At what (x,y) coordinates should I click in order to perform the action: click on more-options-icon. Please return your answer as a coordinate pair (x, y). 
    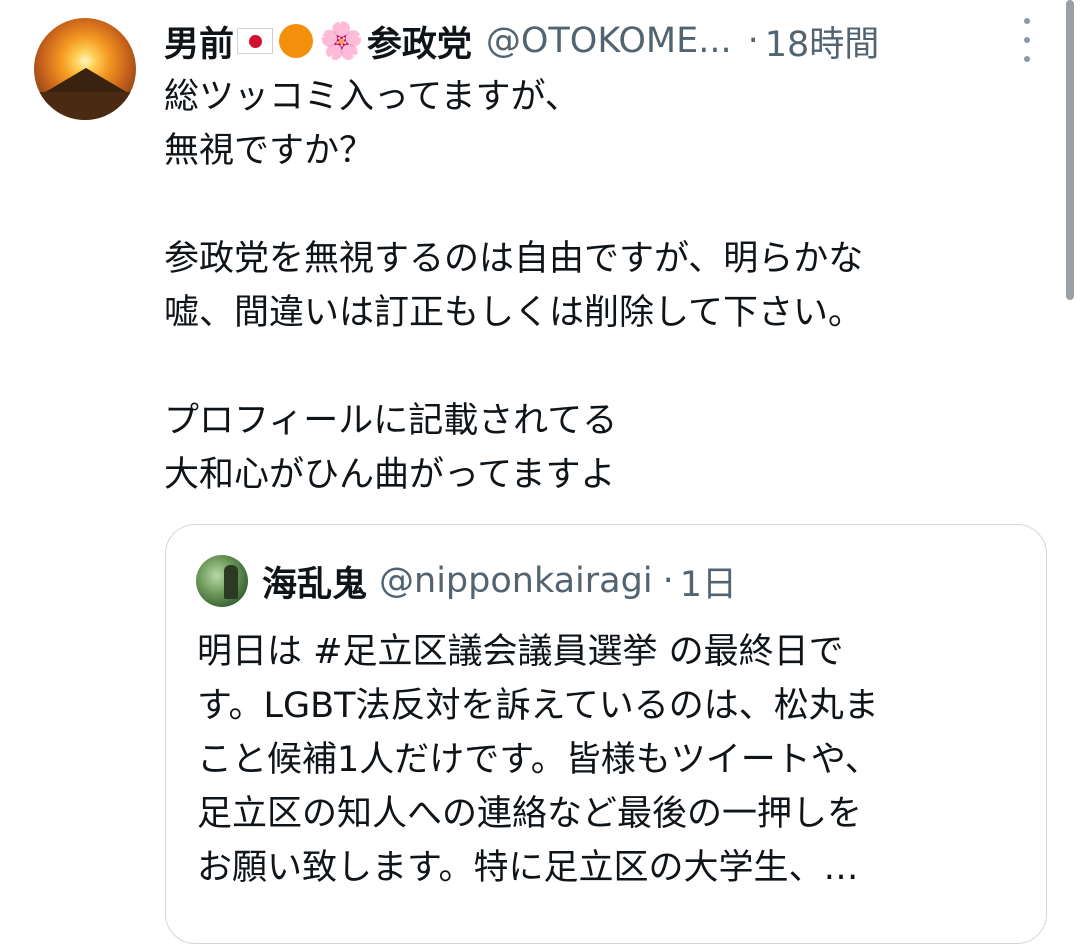
    Looking at the image, I should click on (1027, 40).